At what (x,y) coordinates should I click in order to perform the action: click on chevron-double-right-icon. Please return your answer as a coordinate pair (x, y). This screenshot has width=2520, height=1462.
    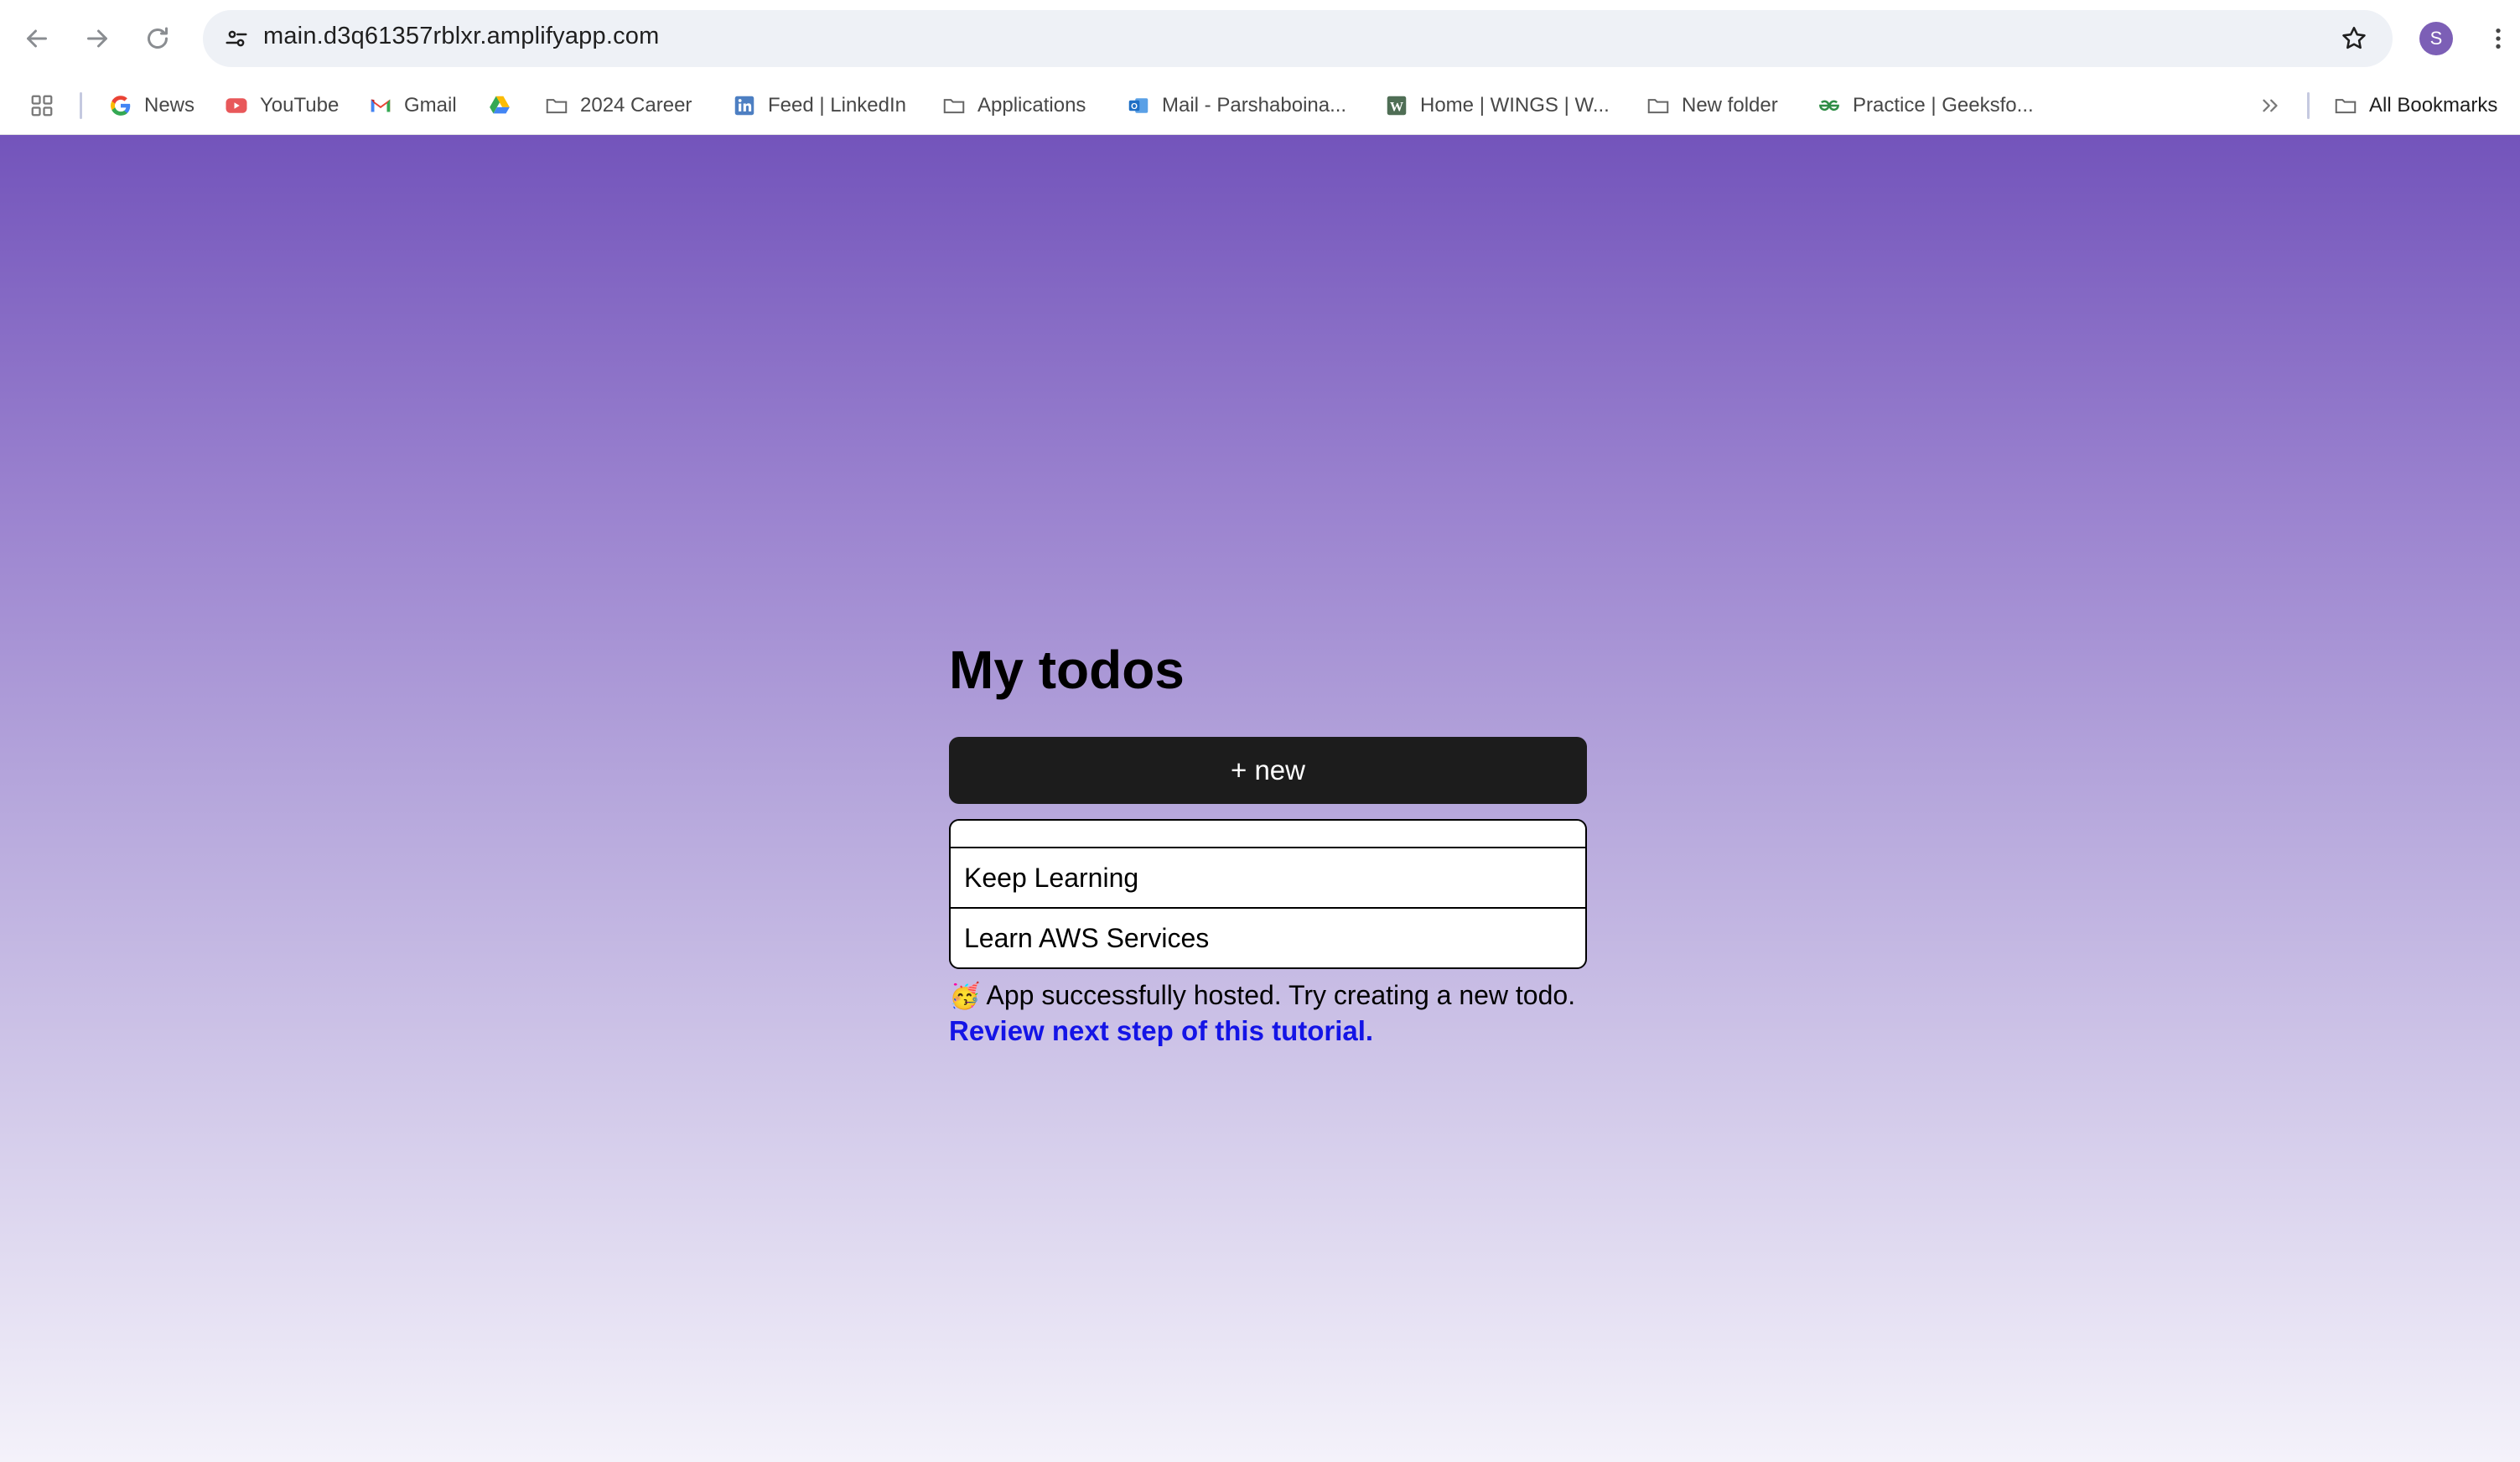
    Looking at the image, I should click on (2270, 105).